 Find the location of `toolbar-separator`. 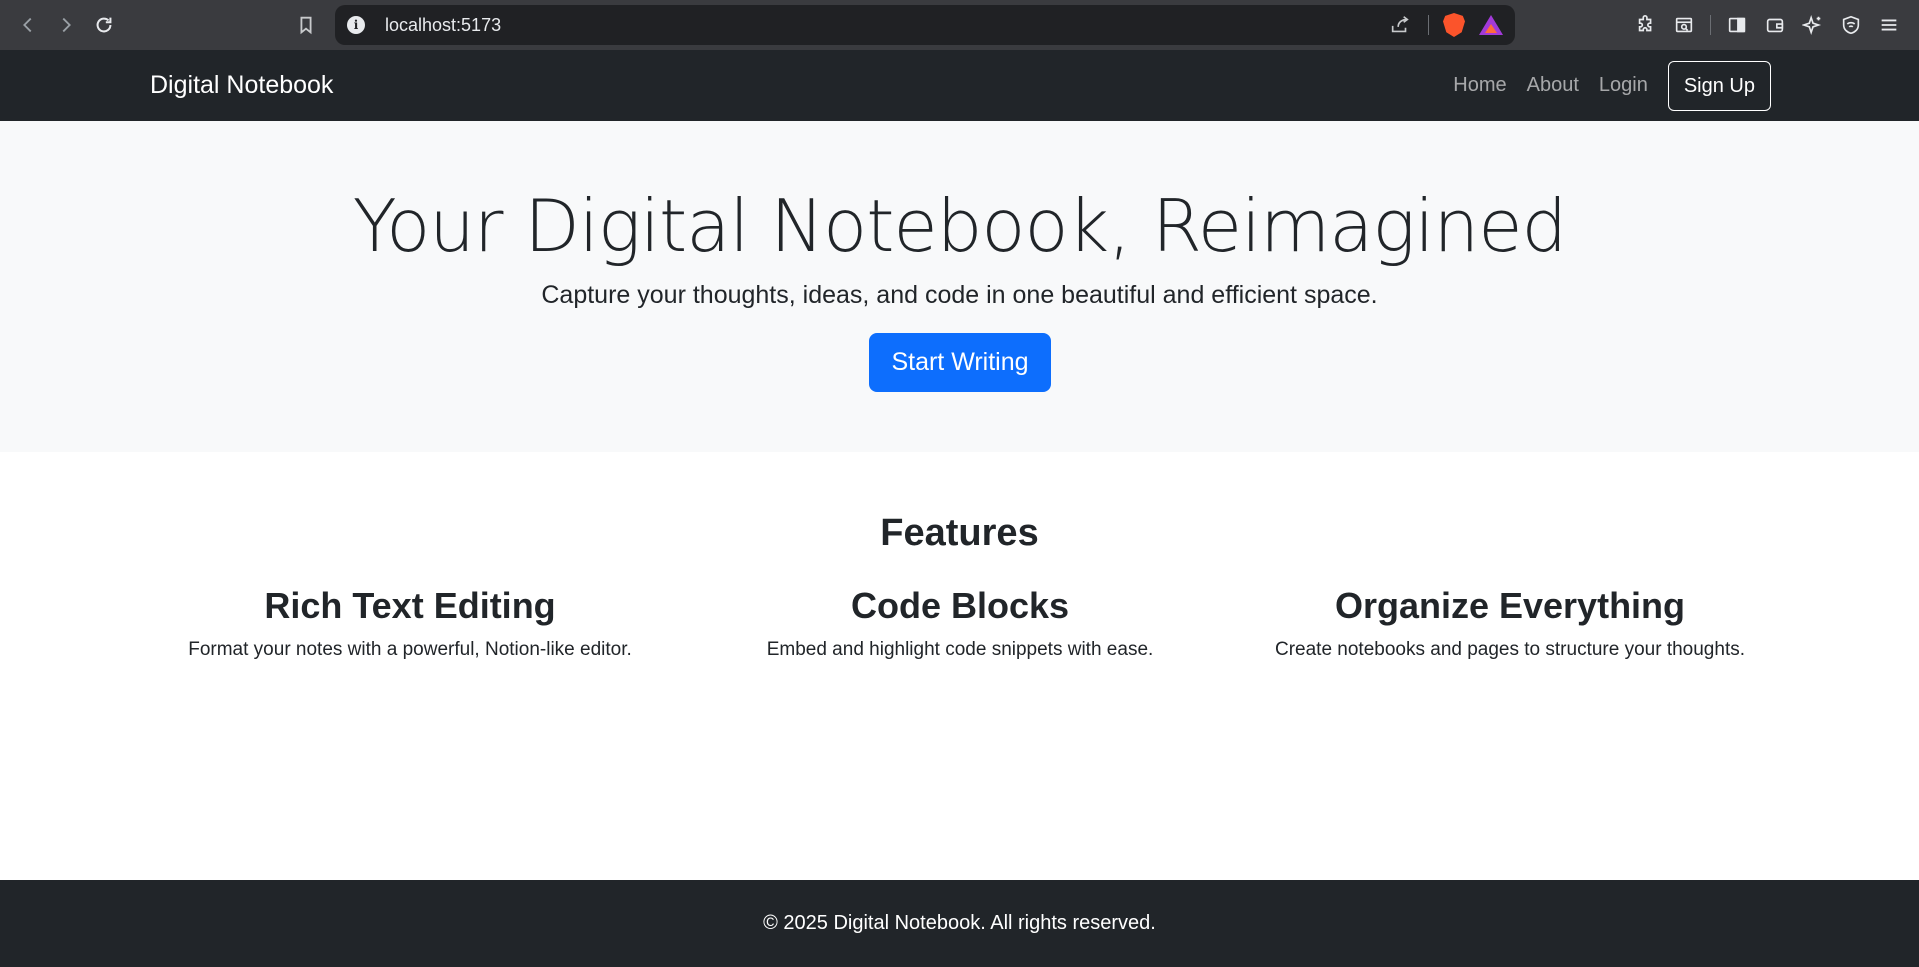

toolbar-separator is located at coordinates (1710, 25).